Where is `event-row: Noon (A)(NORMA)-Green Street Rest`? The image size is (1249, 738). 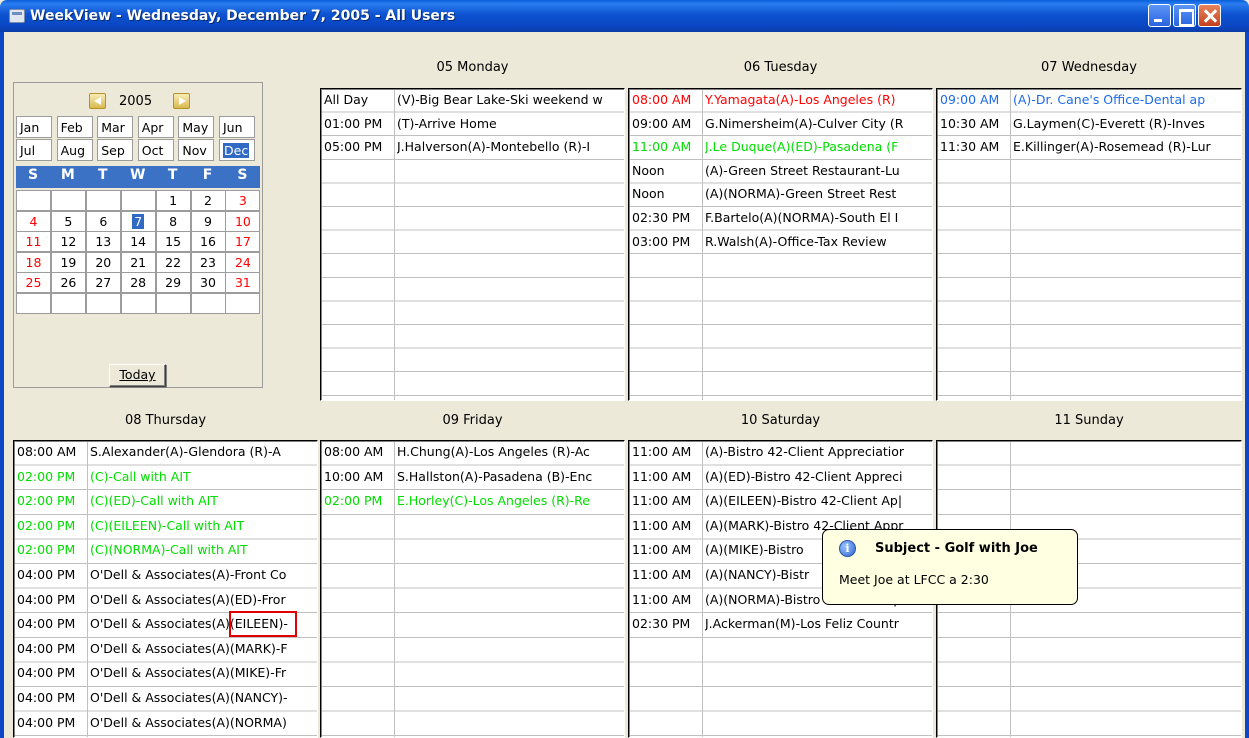 event-row: Noon (A)(NORMA)-Green Street Rest is located at coordinates (780, 195).